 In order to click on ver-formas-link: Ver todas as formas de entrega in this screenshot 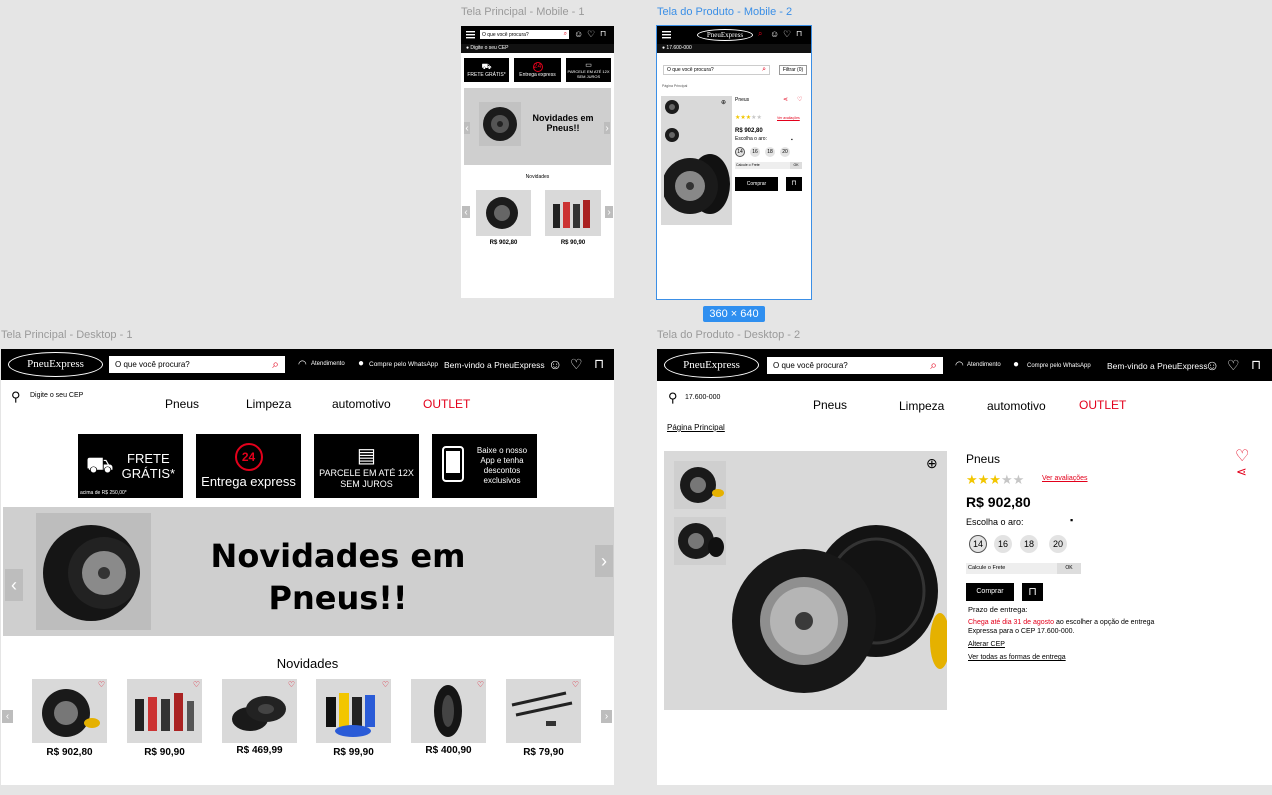, I will do `click(1017, 657)`.